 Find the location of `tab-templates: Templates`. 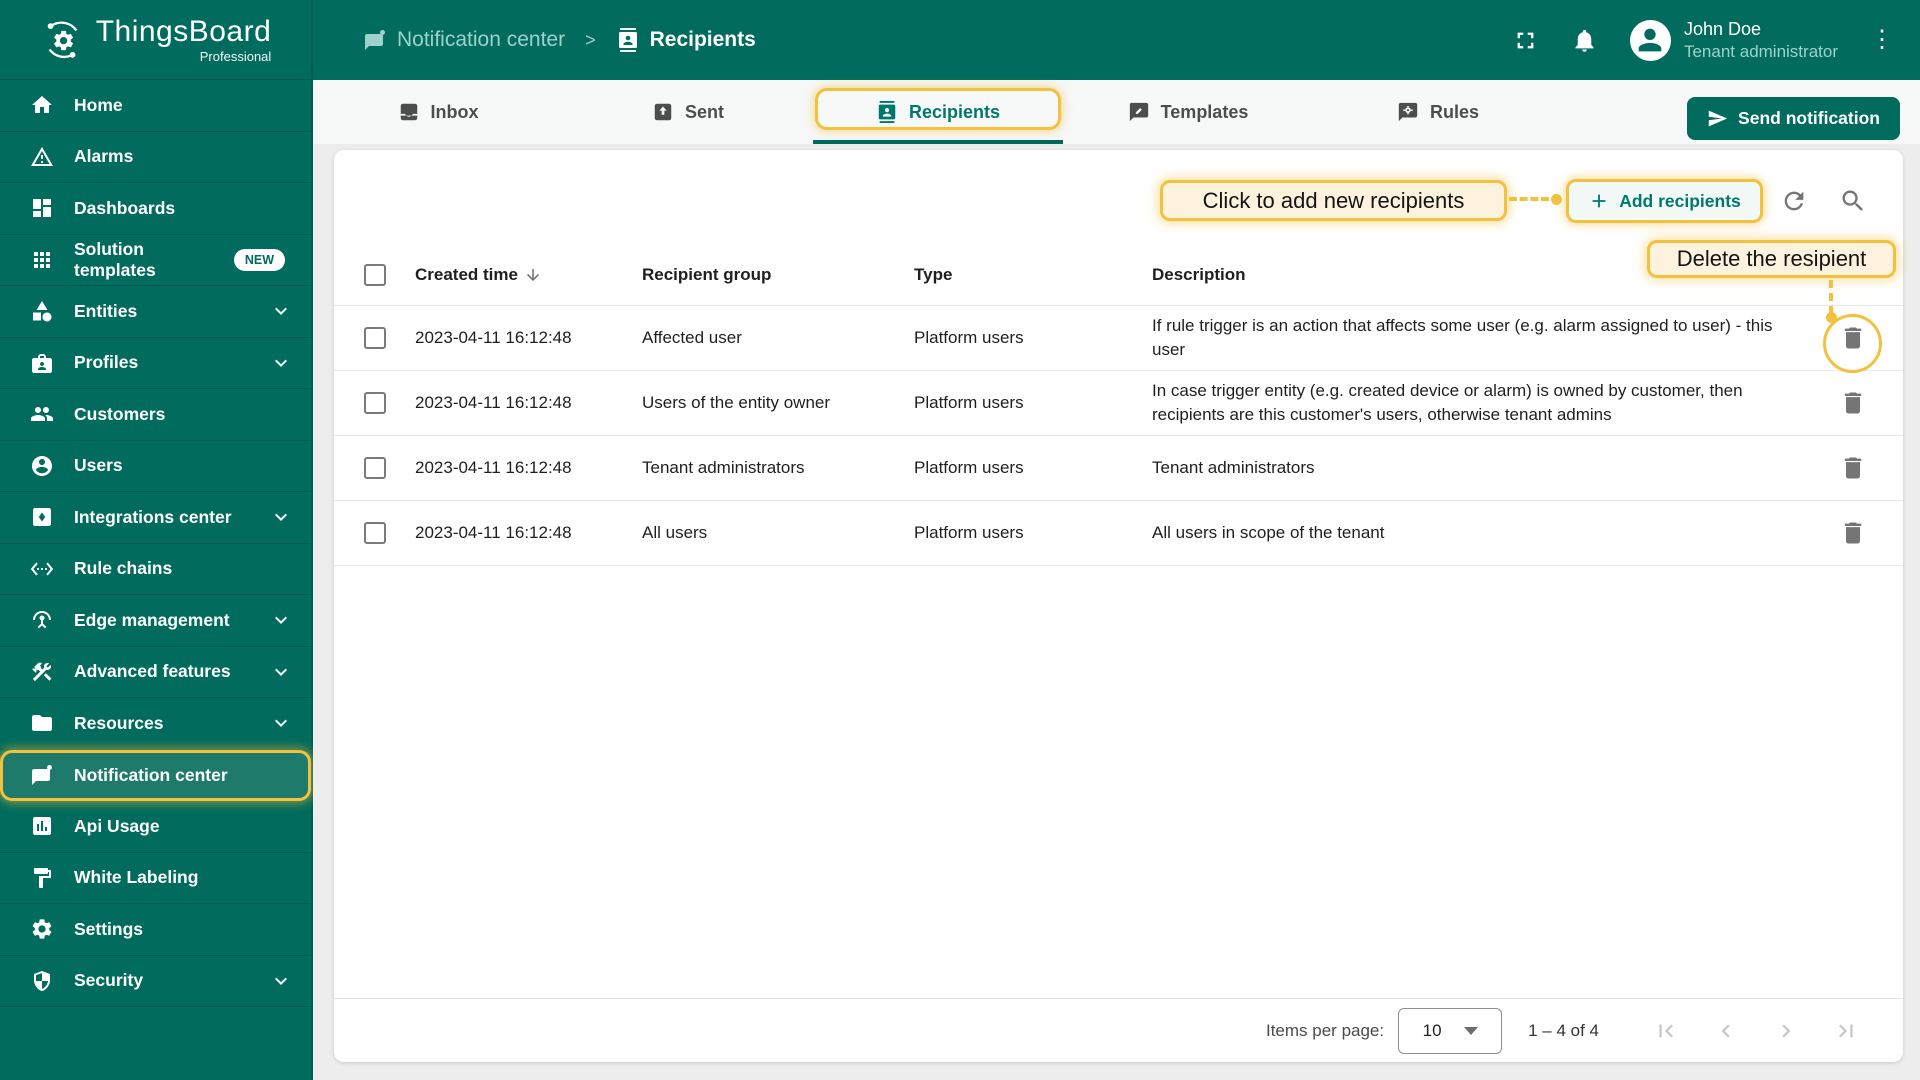

tab-templates: Templates is located at coordinates (1188, 112).